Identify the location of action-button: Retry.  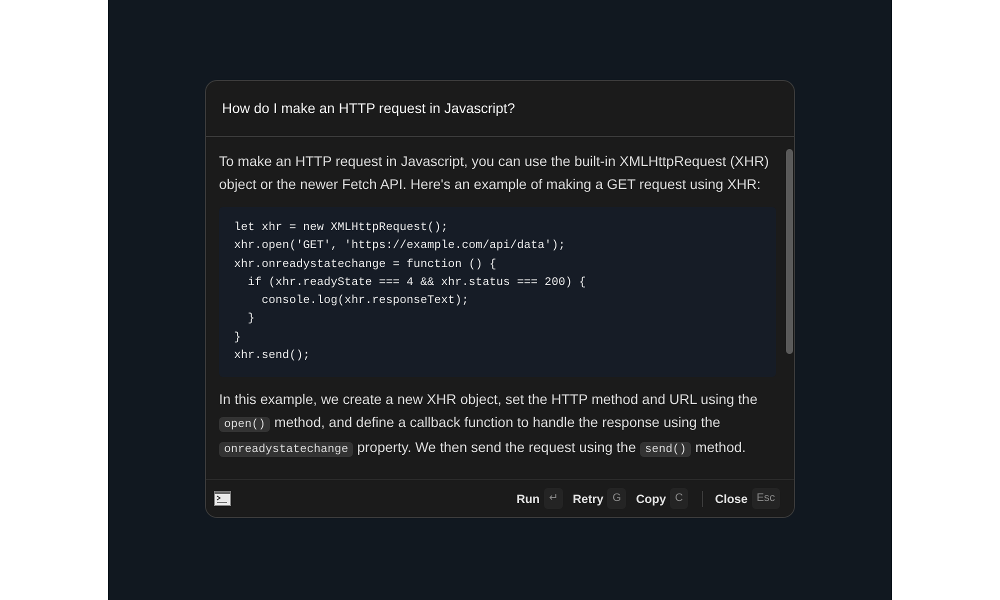
(588, 499).